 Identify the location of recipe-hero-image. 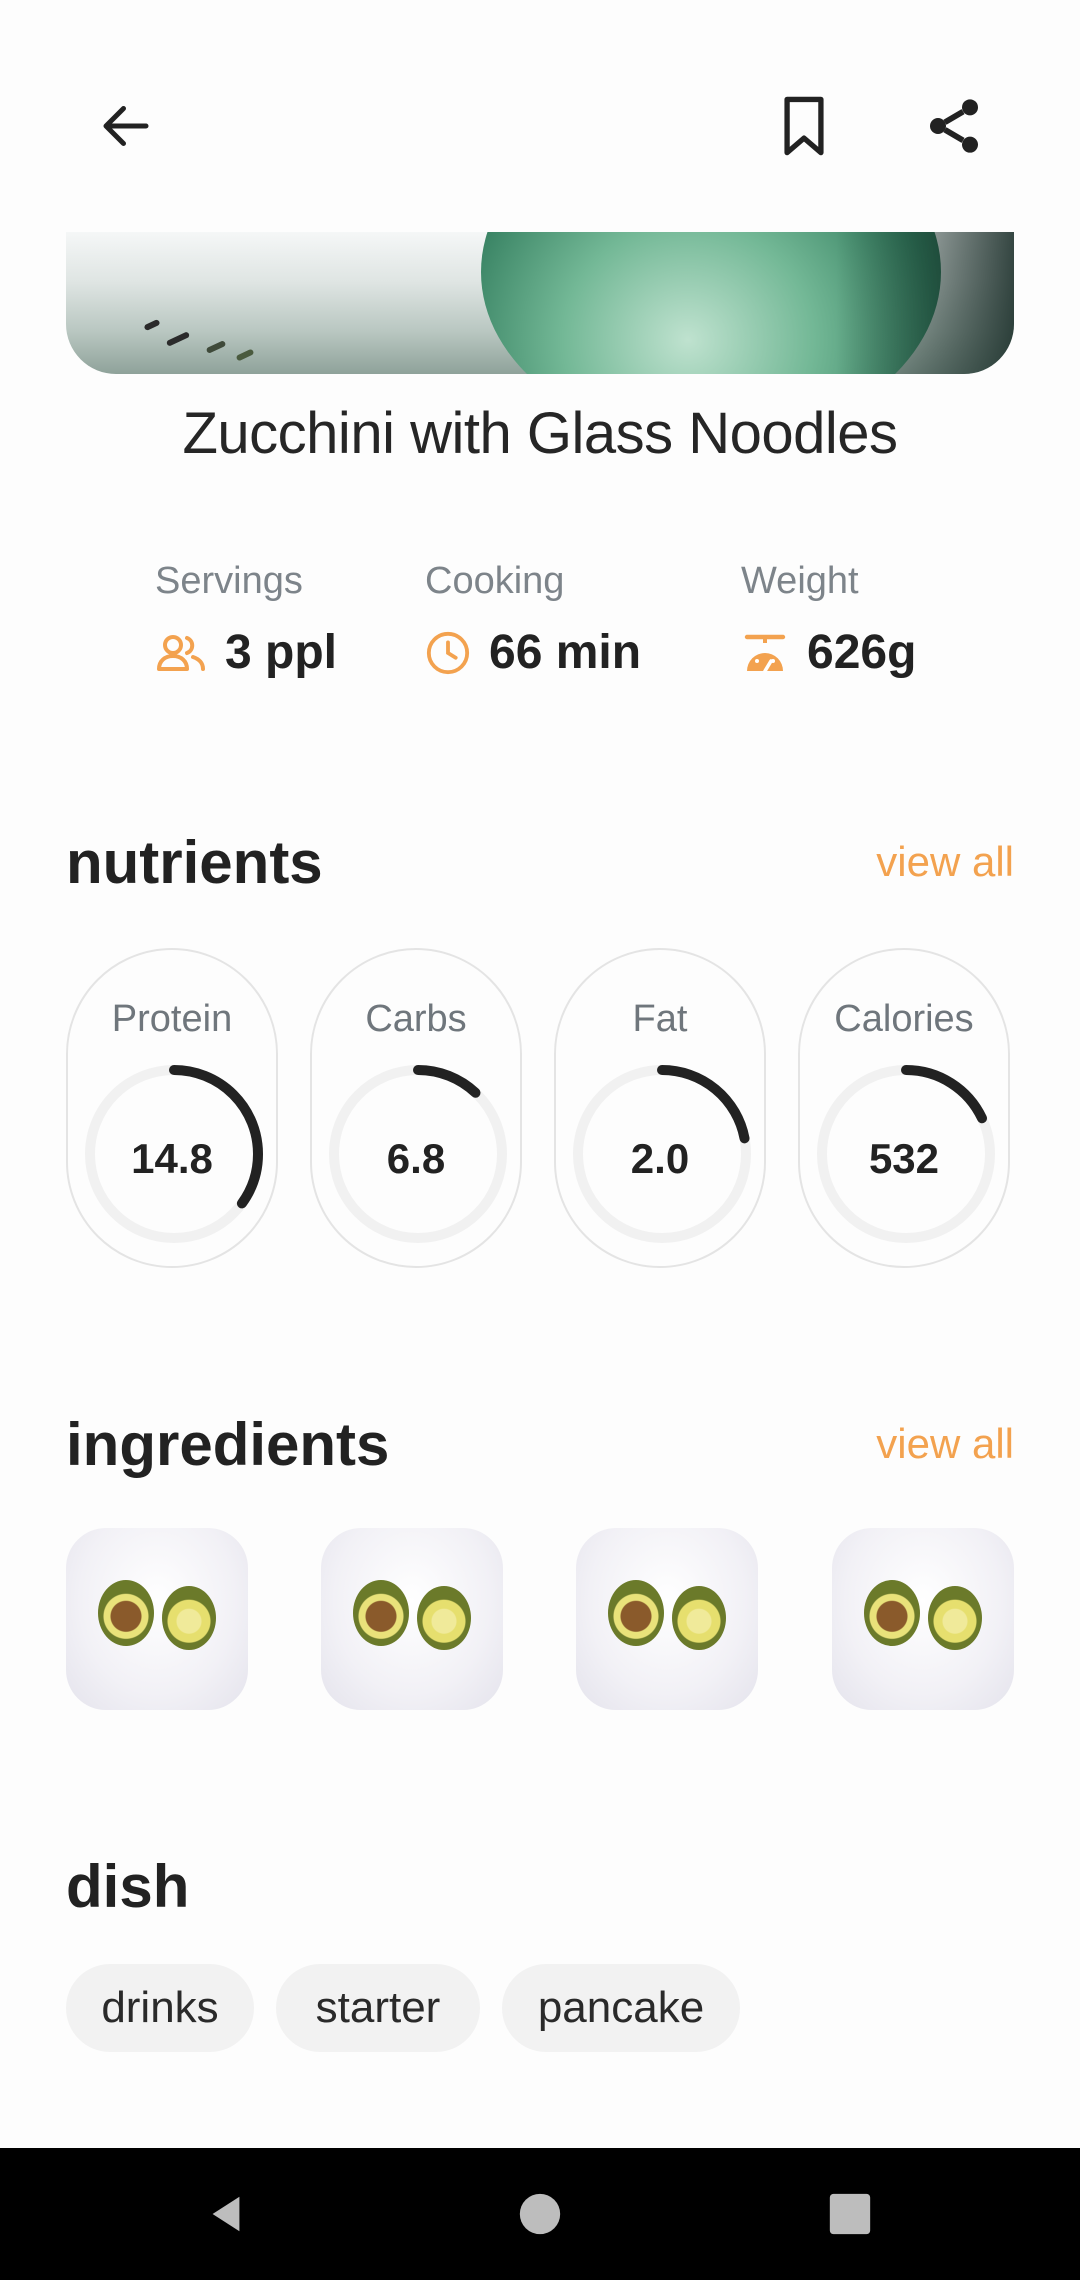
(540, 303).